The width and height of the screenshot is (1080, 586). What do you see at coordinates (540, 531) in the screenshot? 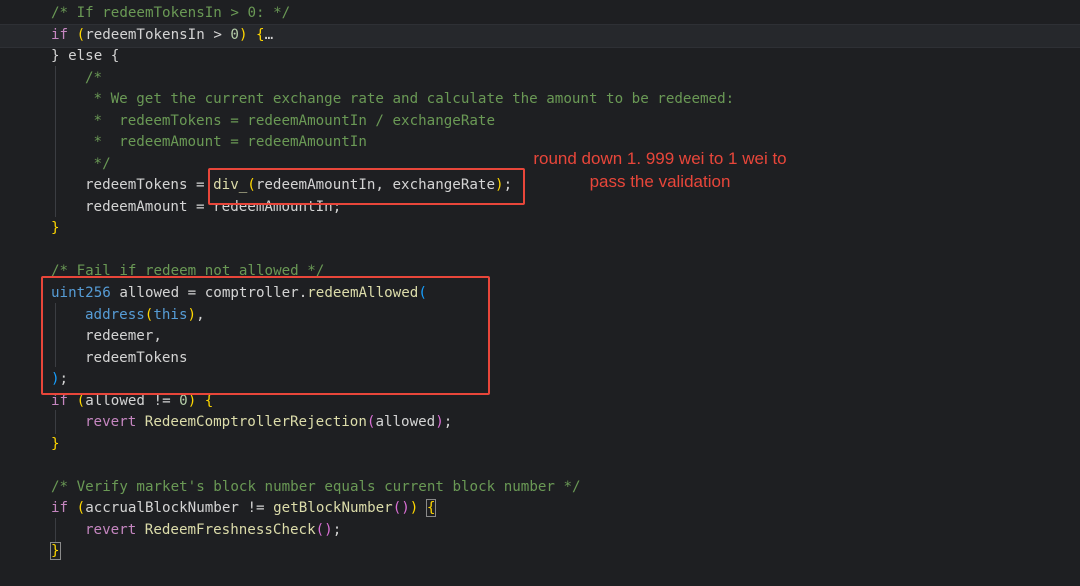
I see `code-line: revert RedeemFreshnessCheck();` at bounding box center [540, 531].